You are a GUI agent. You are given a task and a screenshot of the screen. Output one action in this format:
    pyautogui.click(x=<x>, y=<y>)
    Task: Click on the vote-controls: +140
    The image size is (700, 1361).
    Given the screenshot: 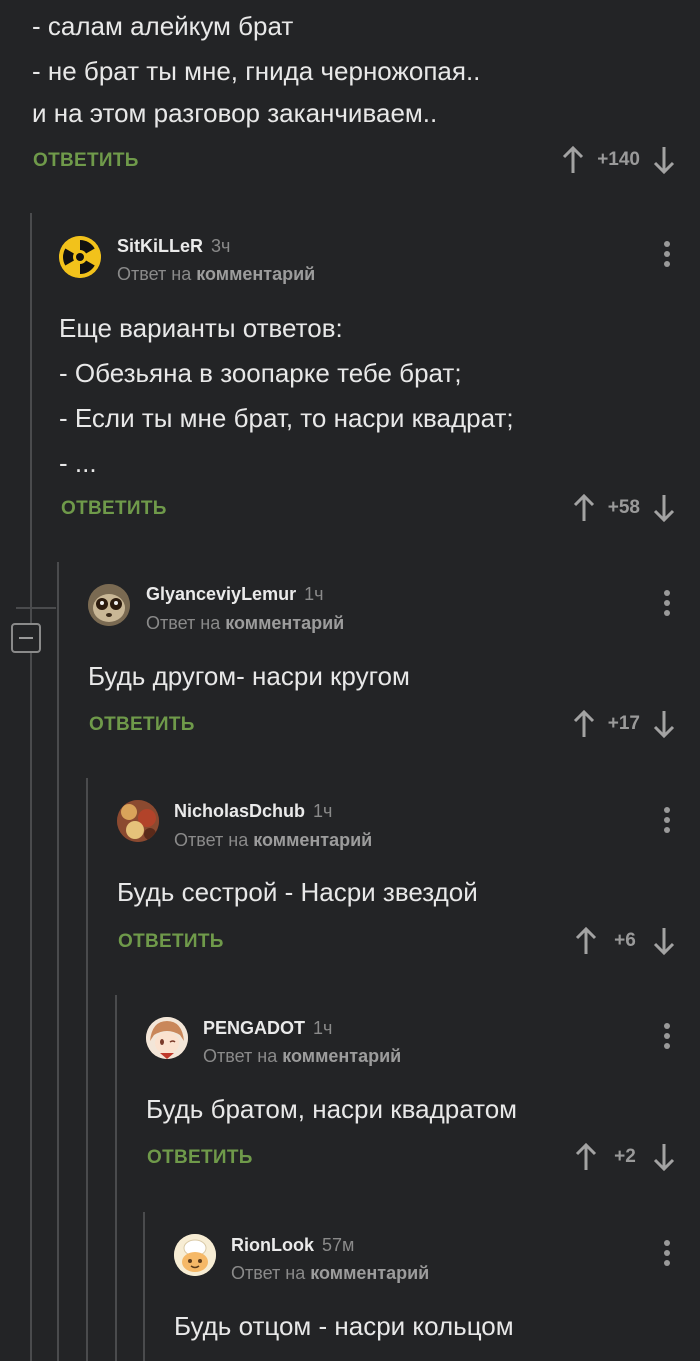 What is the action you would take?
    pyautogui.click(x=618, y=160)
    